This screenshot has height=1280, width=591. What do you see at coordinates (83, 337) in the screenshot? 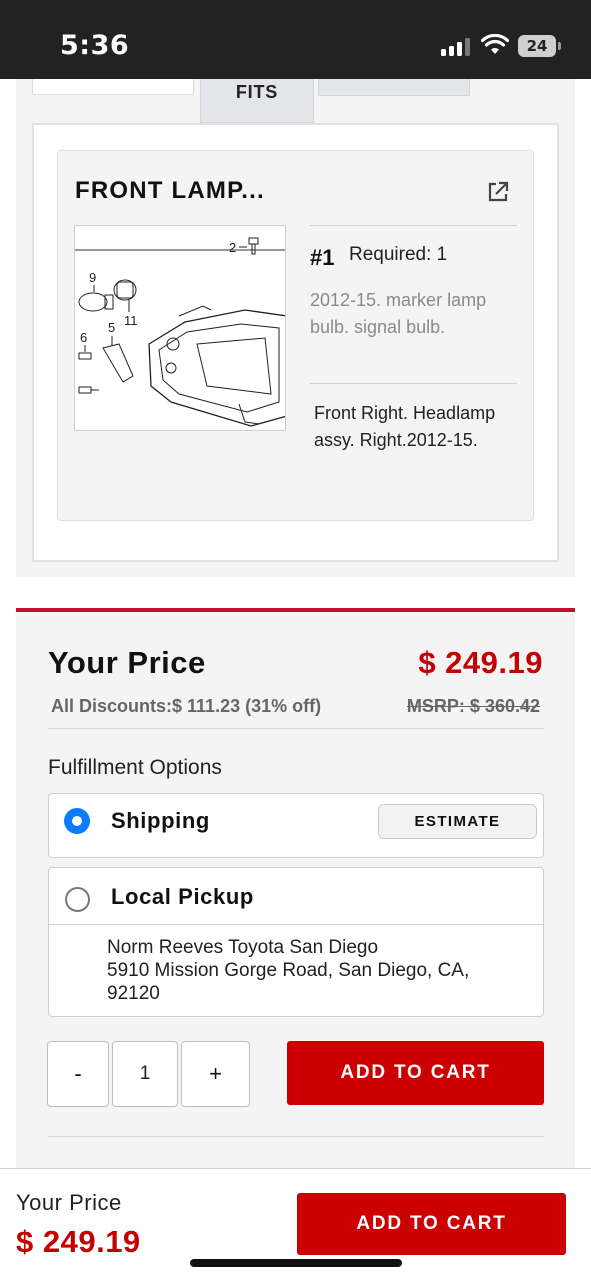
I see `diagram-label-6: 6` at bounding box center [83, 337].